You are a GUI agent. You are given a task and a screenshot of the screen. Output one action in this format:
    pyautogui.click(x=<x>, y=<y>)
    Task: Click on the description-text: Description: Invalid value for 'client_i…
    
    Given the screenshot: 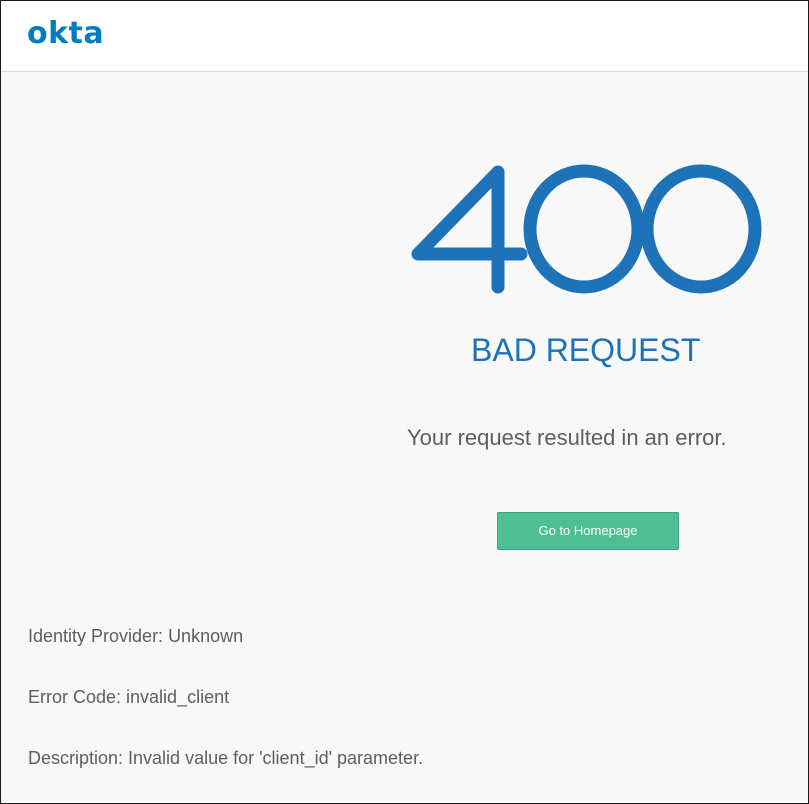 What is the action you would take?
    pyautogui.click(x=226, y=758)
    